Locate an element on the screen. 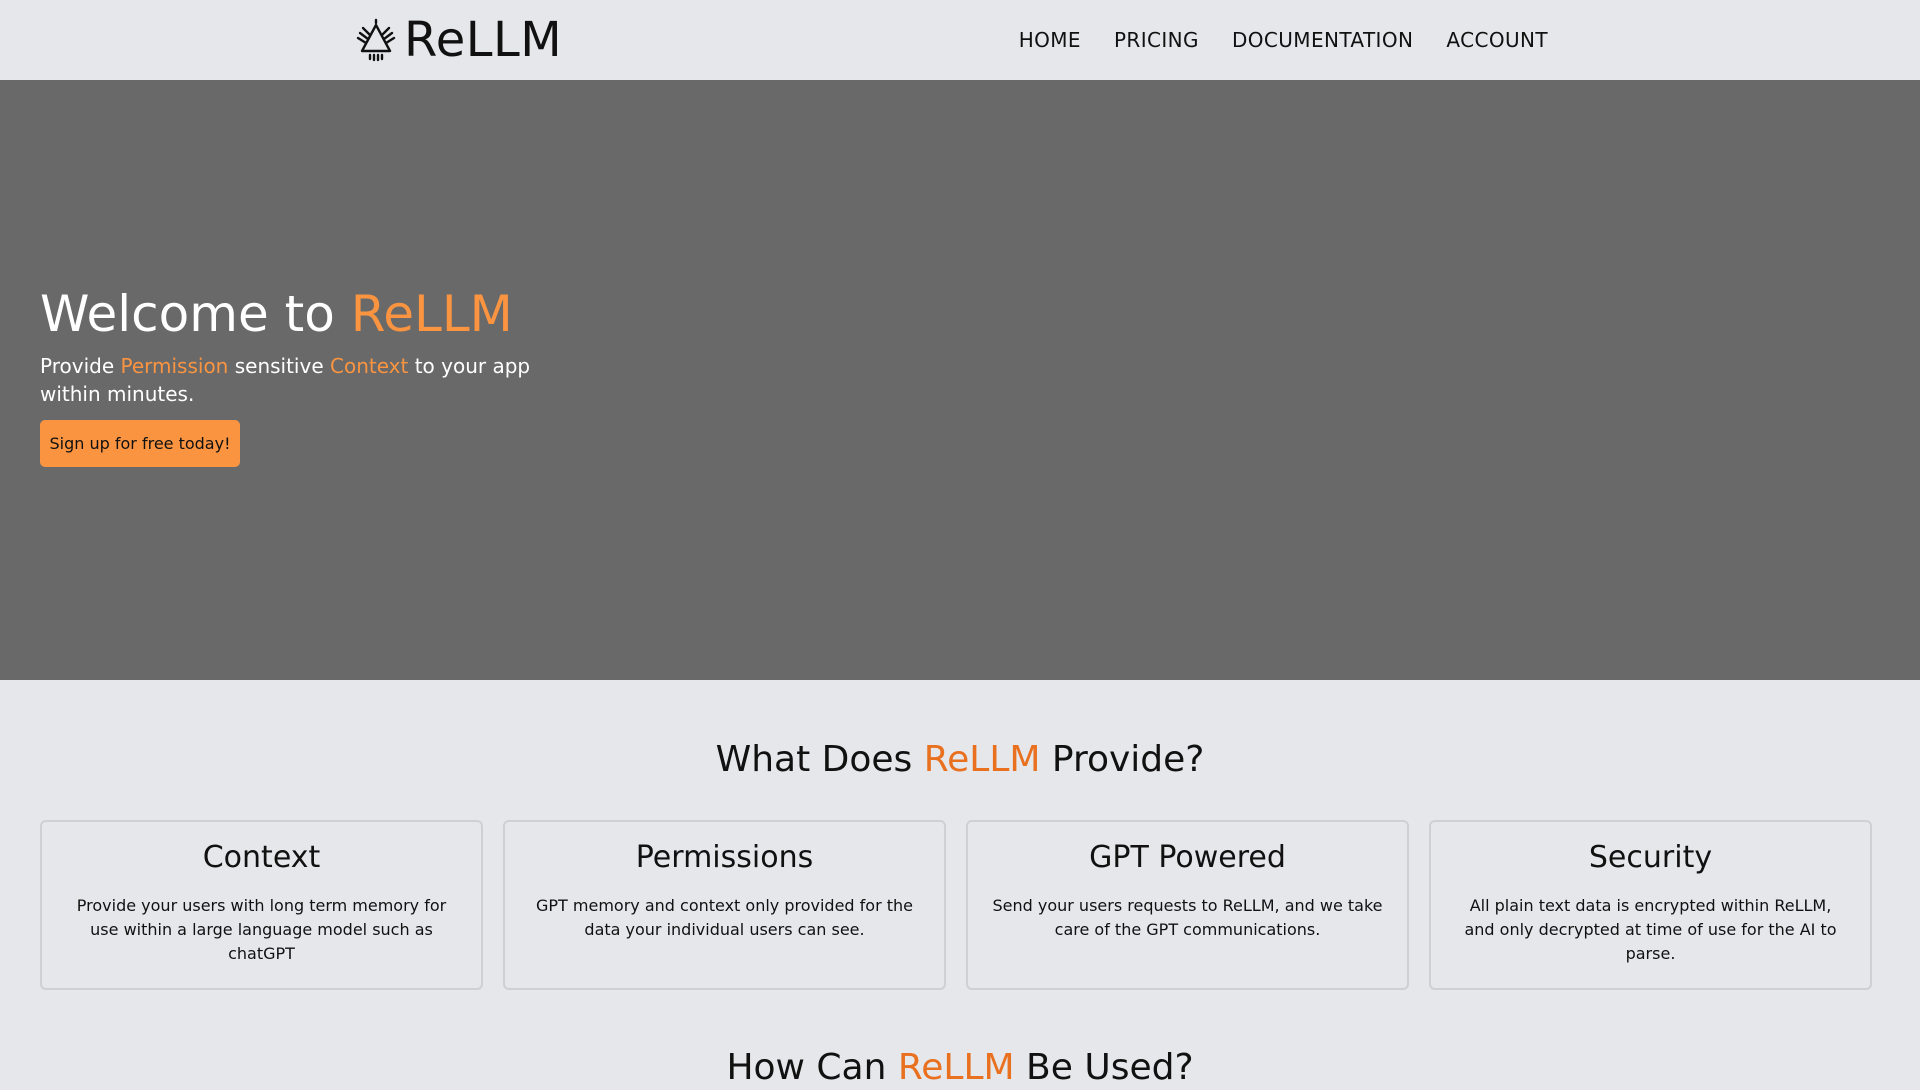 The width and height of the screenshot is (1920, 1090). logo-text: ReLLM is located at coordinates (483, 40).